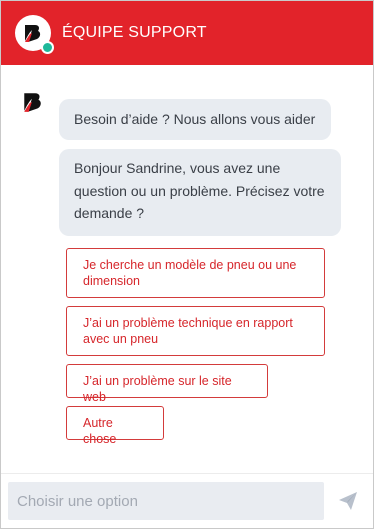 The width and height of the screenshot is (374, 529). Describe the element at coordinates (134, 32) in the screenshot. I see `header-title: ÉQUIPE SUPPORT` at that location.